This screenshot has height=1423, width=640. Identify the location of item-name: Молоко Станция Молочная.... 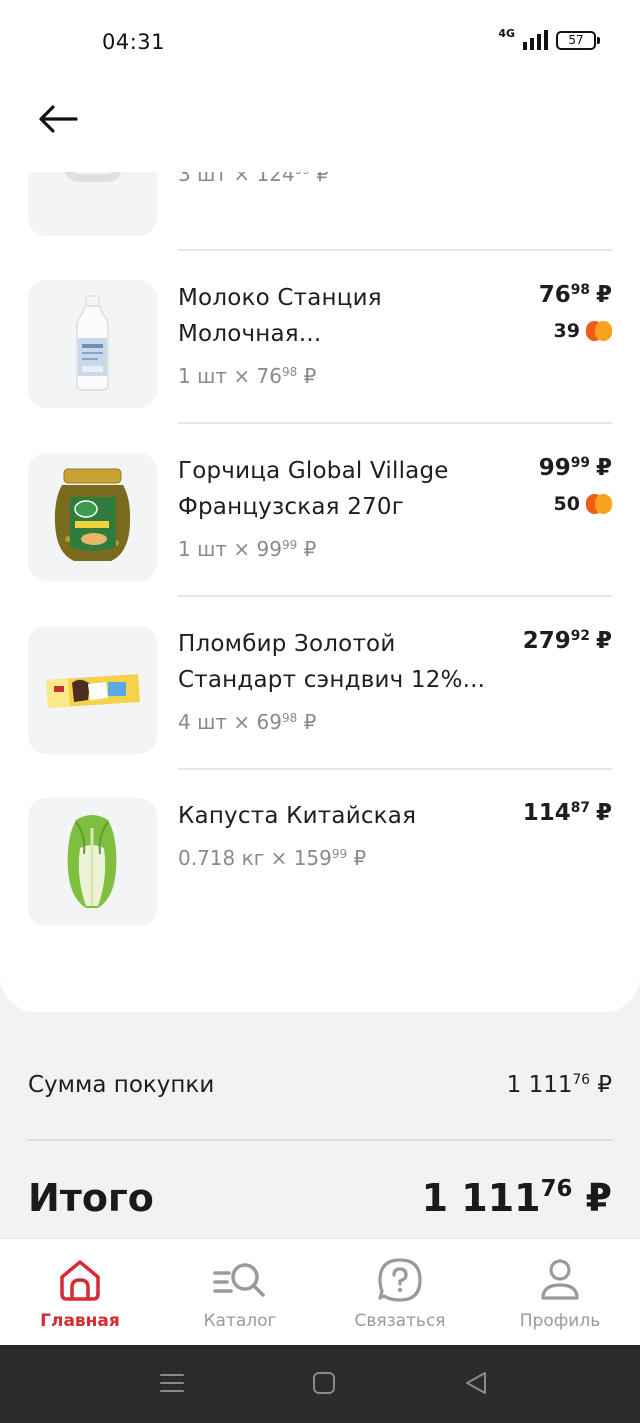
(280, 316).